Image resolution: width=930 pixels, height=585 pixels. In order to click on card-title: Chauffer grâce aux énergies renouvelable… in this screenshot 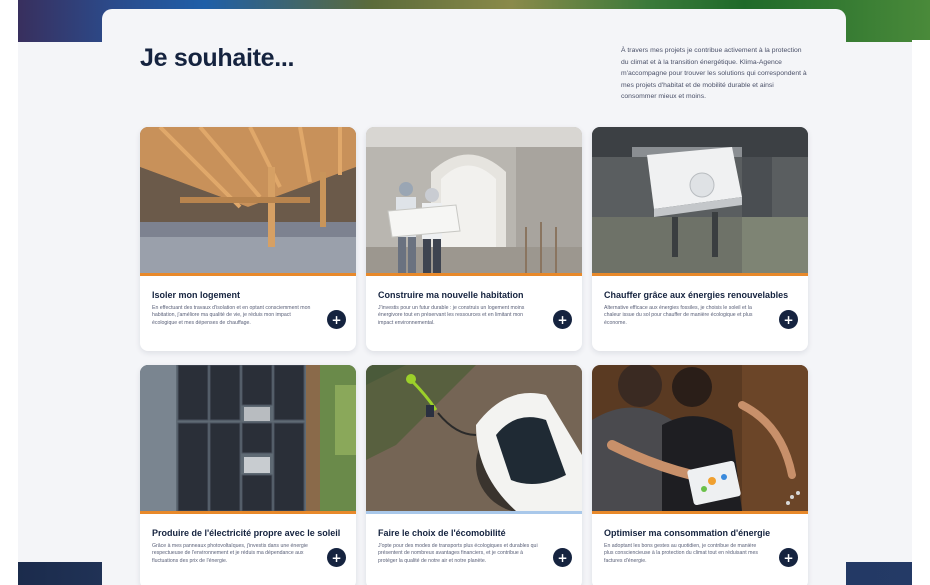, I will do `click(696, 295)`.